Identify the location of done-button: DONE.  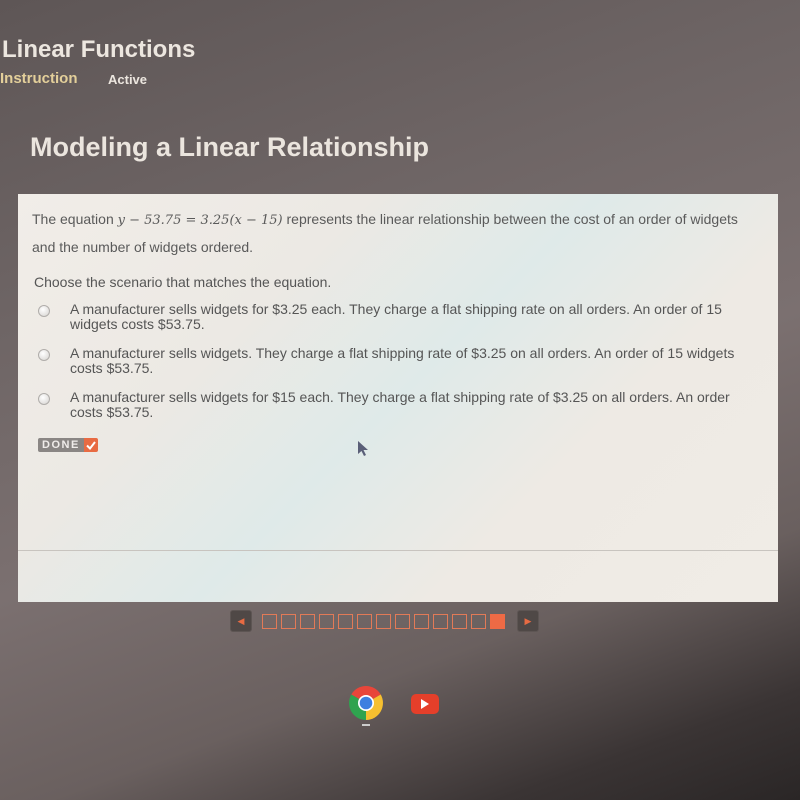
(68, 445).